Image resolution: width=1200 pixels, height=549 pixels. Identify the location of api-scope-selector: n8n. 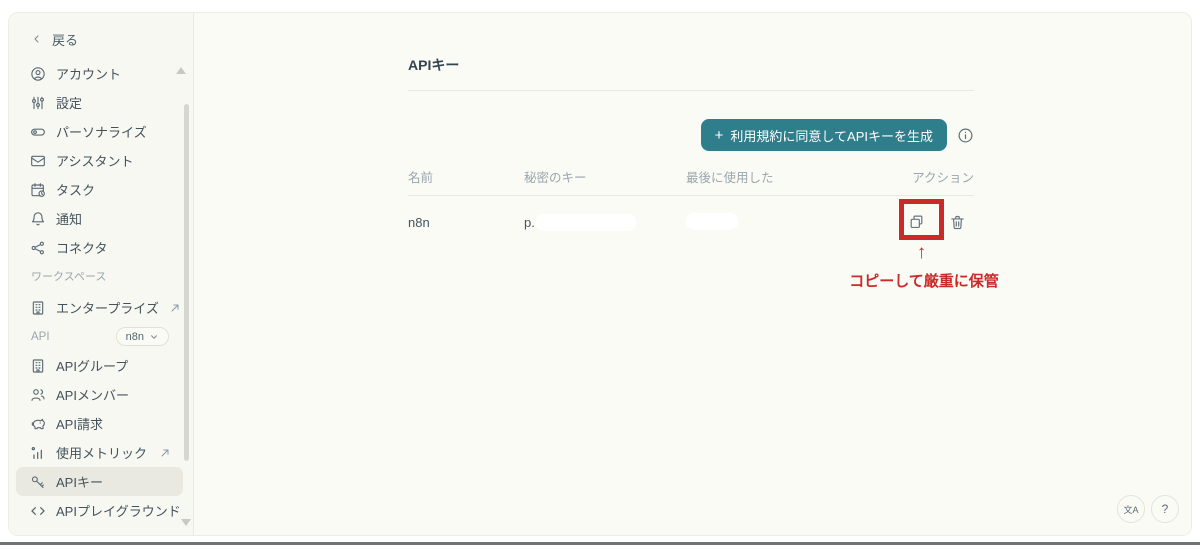
(142, 336).